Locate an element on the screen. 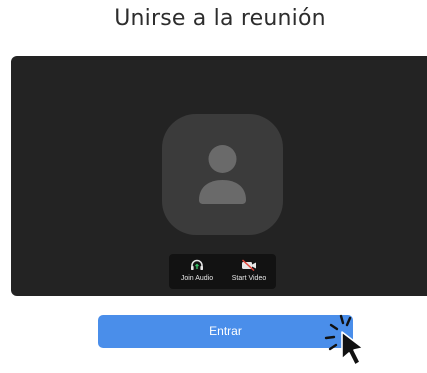  join-audio-label: Join Audio is located at coordinates (197, 278).